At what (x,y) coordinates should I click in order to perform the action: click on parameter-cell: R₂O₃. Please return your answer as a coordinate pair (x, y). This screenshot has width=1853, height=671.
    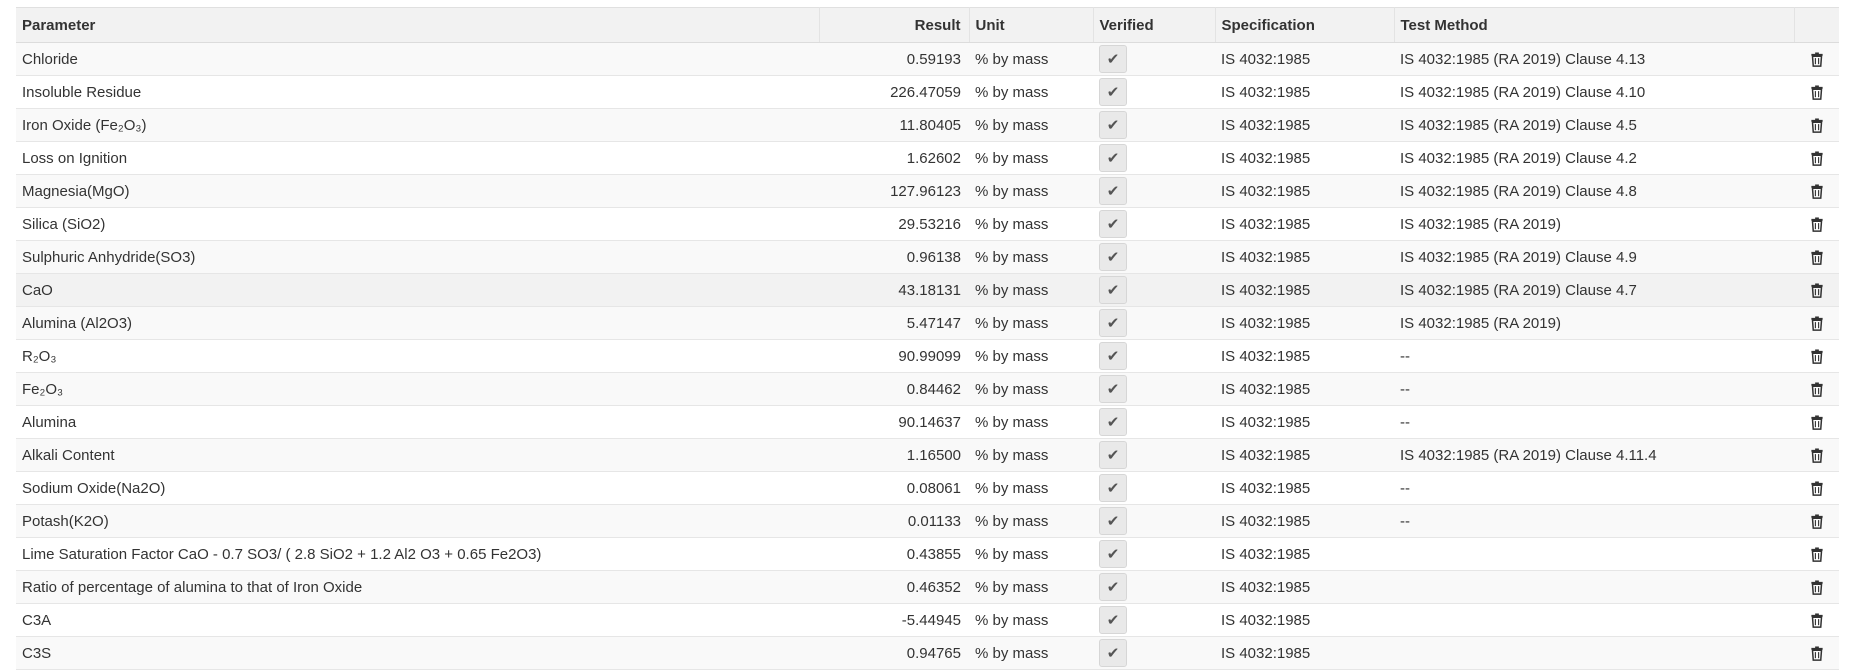
    Looking at the image, I should click on (417, 356).